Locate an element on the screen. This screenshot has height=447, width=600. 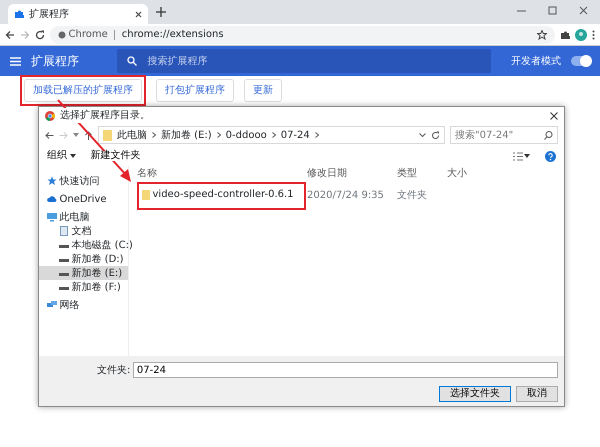
url-text: chrome://extensions is located at coordinates (173, 35).